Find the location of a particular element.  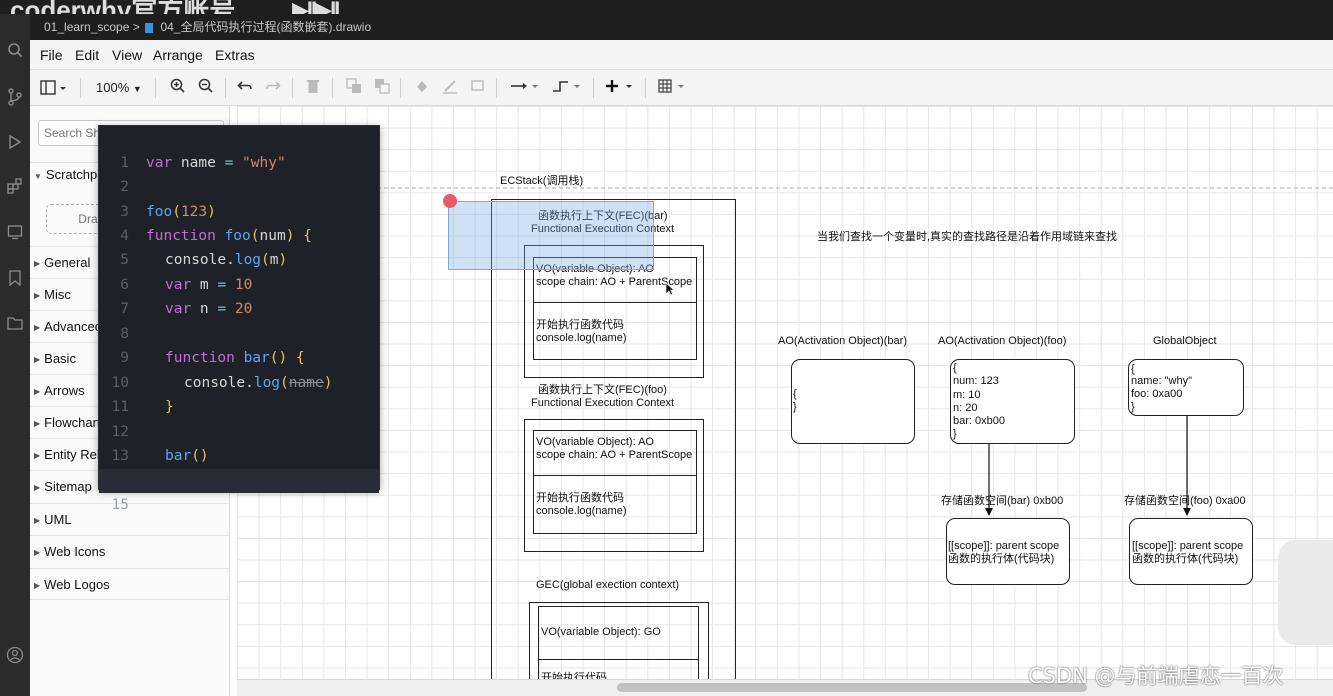

fec-bar-exec1: 开始执行函数代码 is located at coordinates (580, 325).